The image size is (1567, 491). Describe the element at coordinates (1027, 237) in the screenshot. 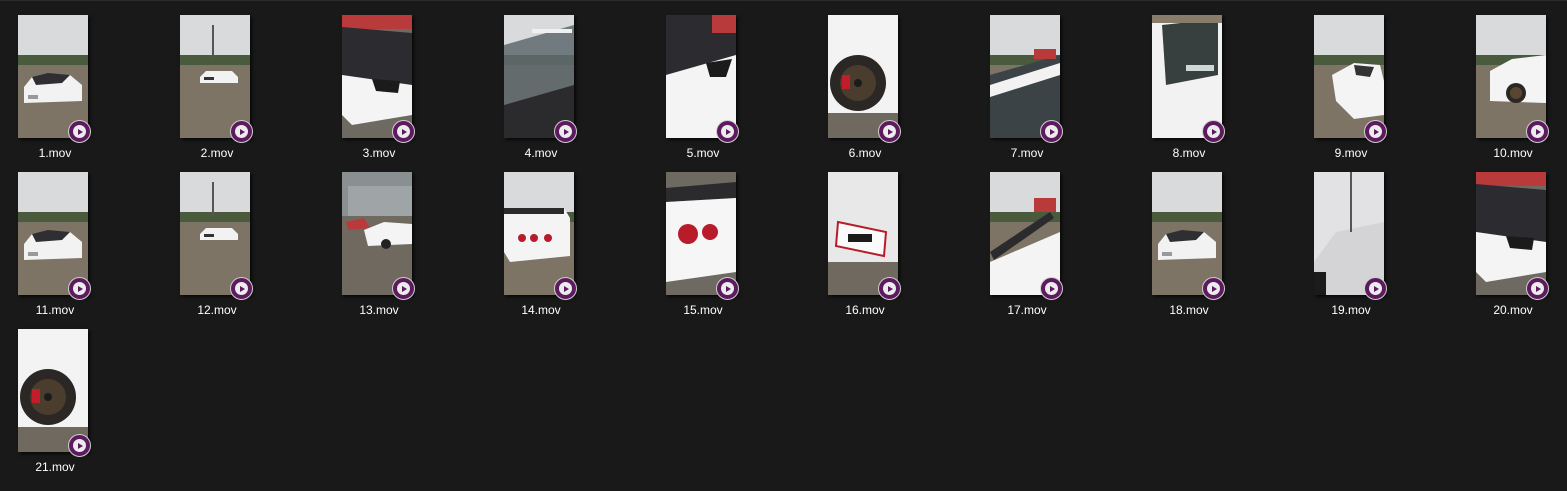

I see `file-item: 17.mov` at that location.